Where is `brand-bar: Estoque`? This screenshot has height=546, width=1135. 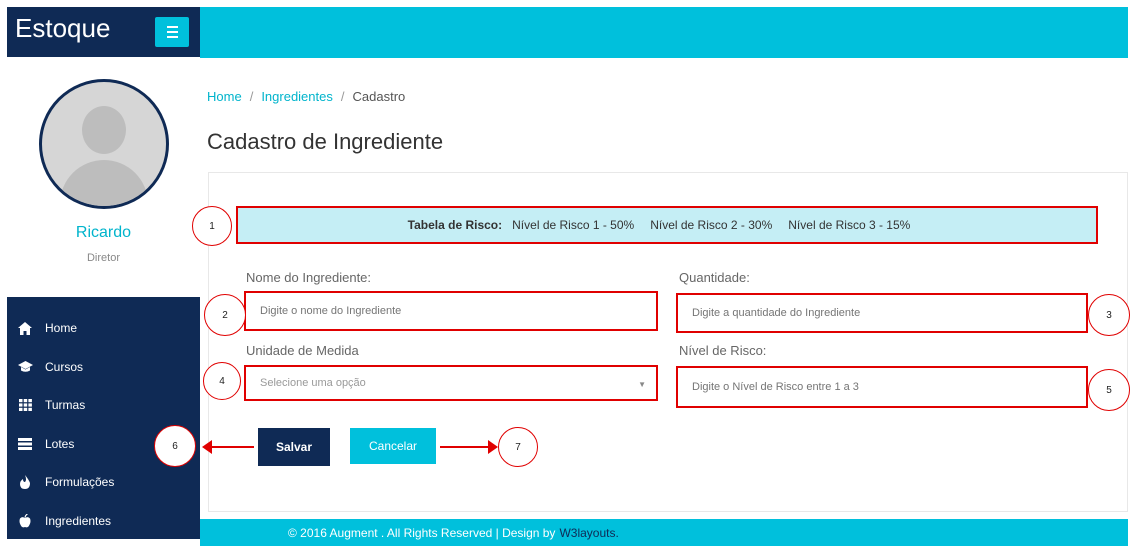
brand-bar: Estoque is located at coordinates (103, 32).